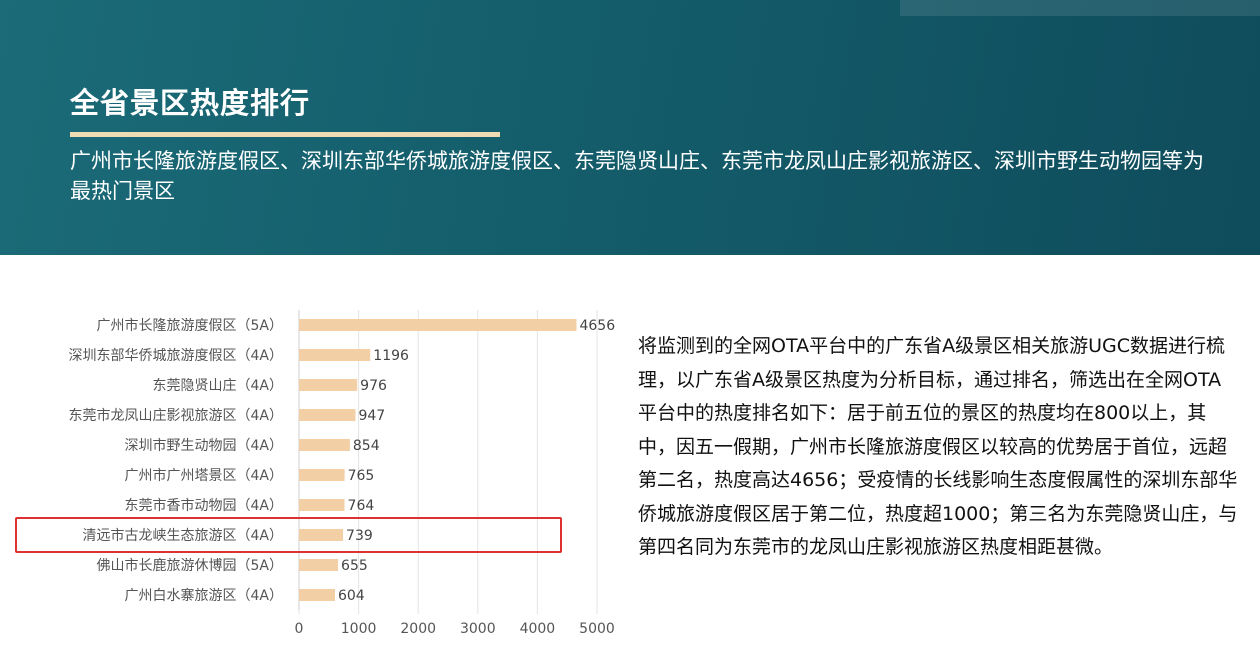 Image resolution: width=1260 pixels, height=646 pixels. What do you see at coordinates (1080, 8) in the screenshot?
I see `banner-corner-accent` at bounding box center [1080, 8].